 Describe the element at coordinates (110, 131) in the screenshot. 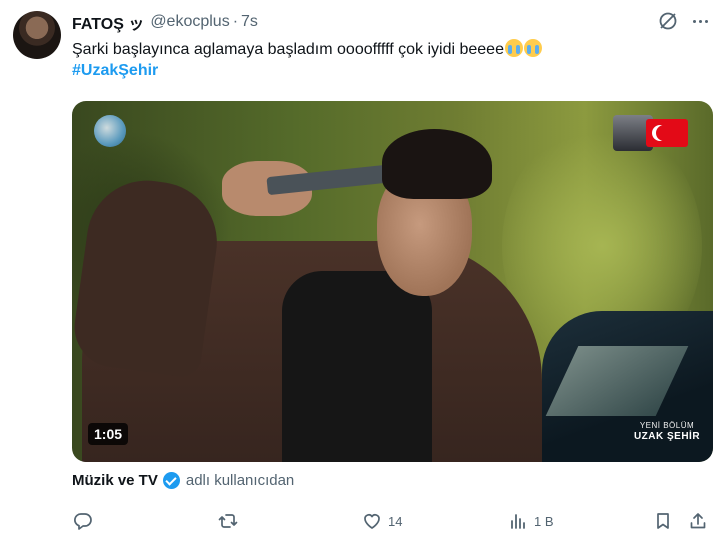

I see `channel-logo-icon` at that location.